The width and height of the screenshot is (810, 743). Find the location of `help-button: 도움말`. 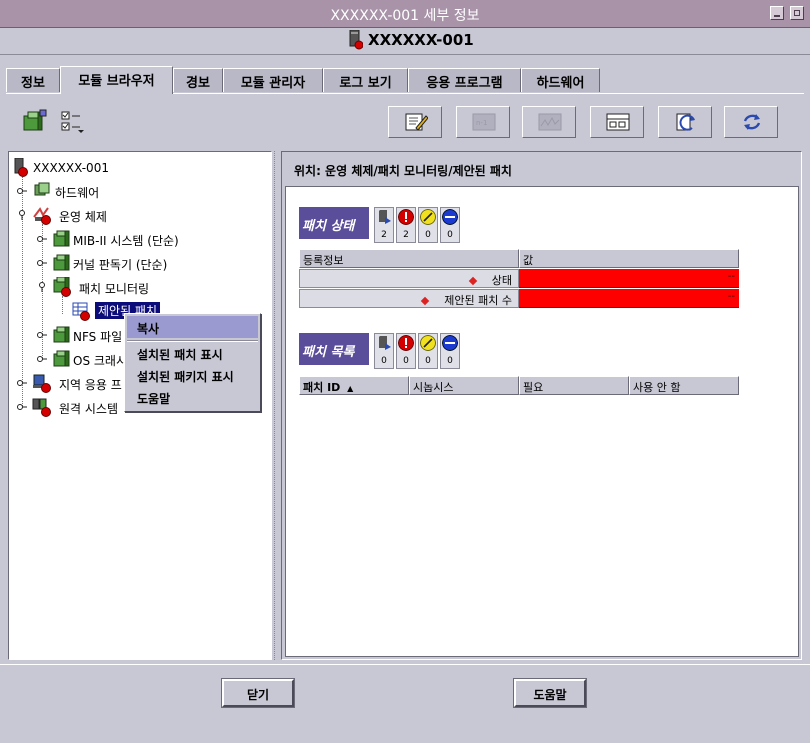

help-button: 도움말 is located at coordinates (550, 693).